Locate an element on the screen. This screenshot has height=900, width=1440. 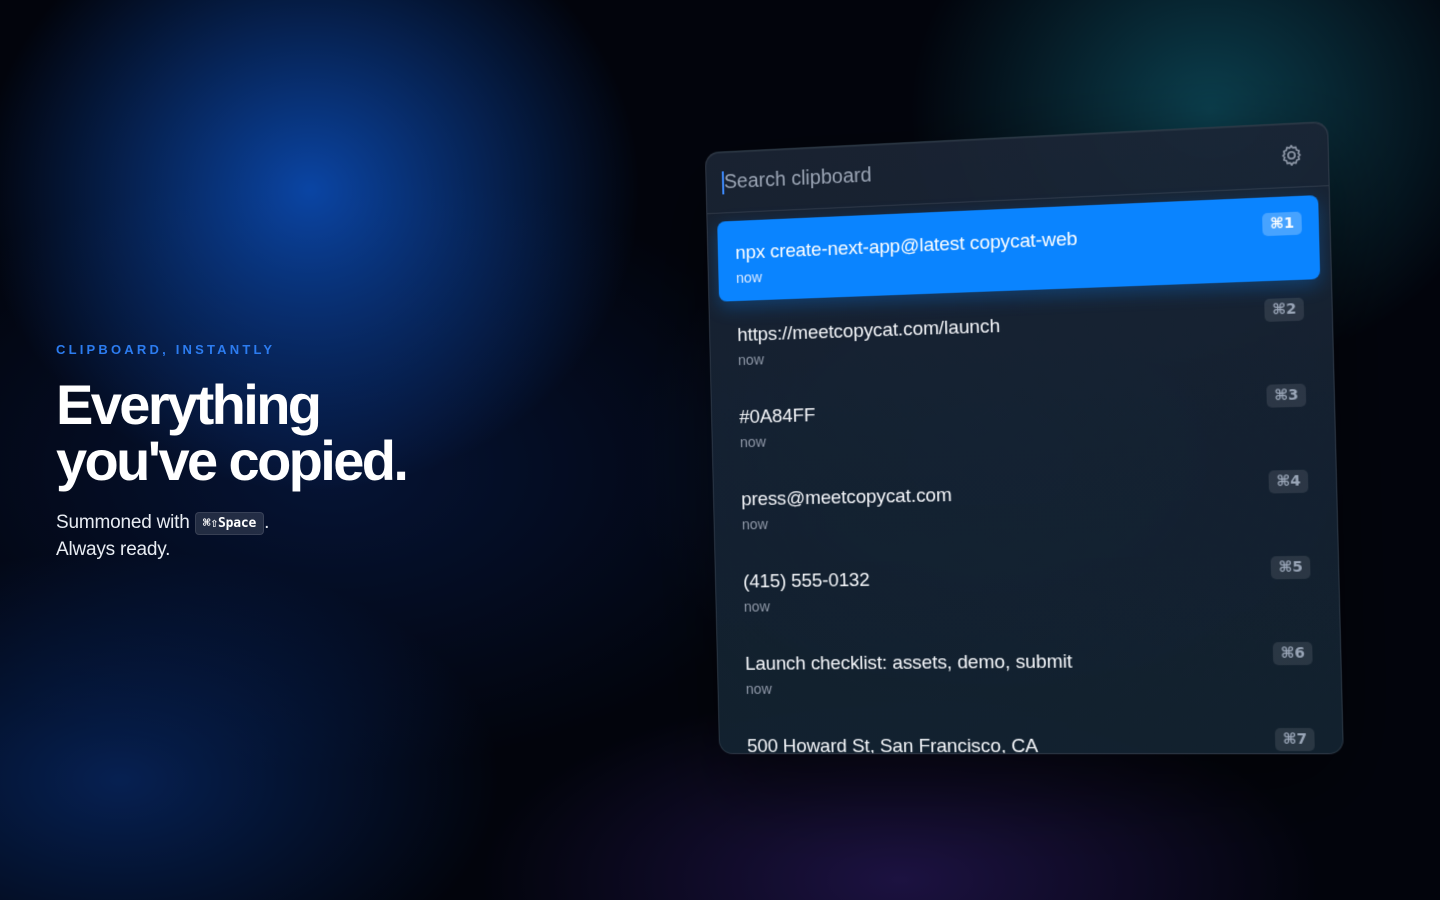
clipboard-item-text: Launch checklist: assets, demo, submit is located at coordinates (908, 663).